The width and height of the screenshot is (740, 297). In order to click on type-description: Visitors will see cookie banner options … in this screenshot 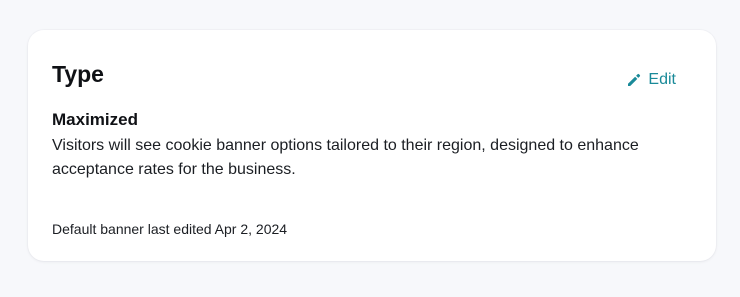, I will do `click(345, 157)`.